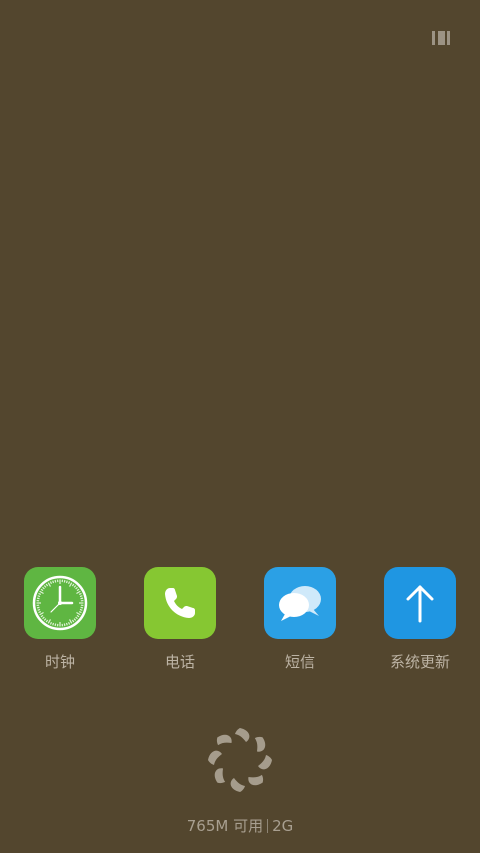 The image size is (480, 853). Describe the element at coordinates (299, 662) in the screenshot. I see `app-label: 短信` at that location.